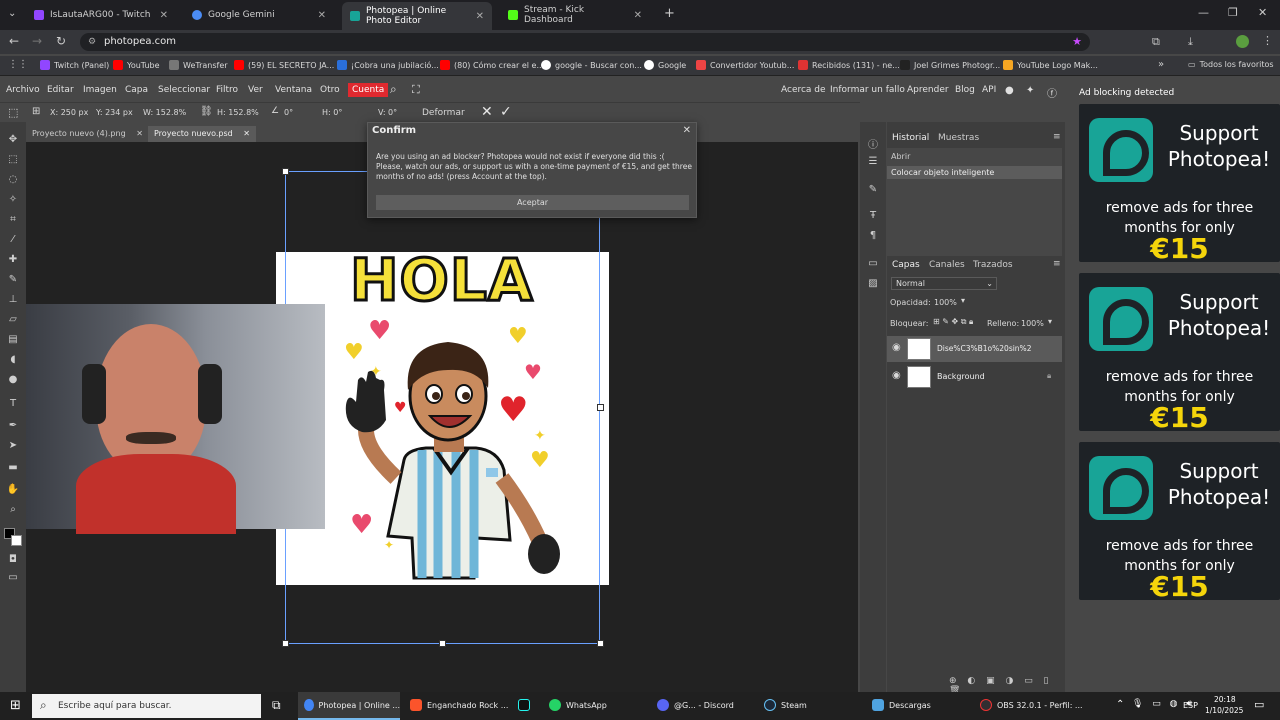  What do you see at coordinates (695, 705) in the screenshot?
I see `taskbar-app-discord: @G... - Discord` at bounding box center [695, 705].